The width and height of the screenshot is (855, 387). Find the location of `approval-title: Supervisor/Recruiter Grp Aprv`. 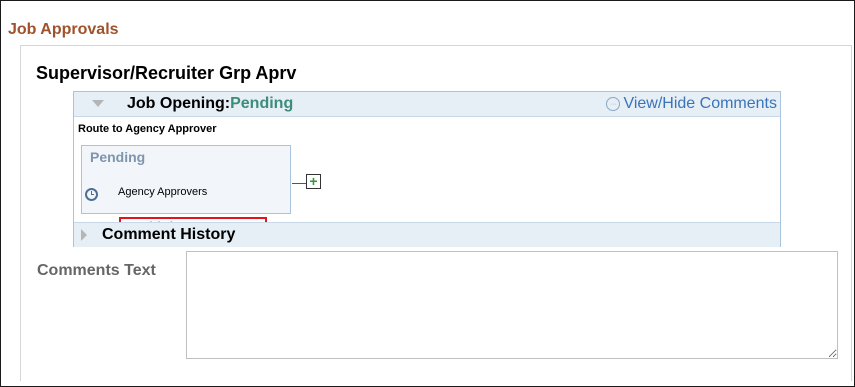

approval-title: Supervisor/Recruiter Grp Aprv is located at coordinates (166, 73).